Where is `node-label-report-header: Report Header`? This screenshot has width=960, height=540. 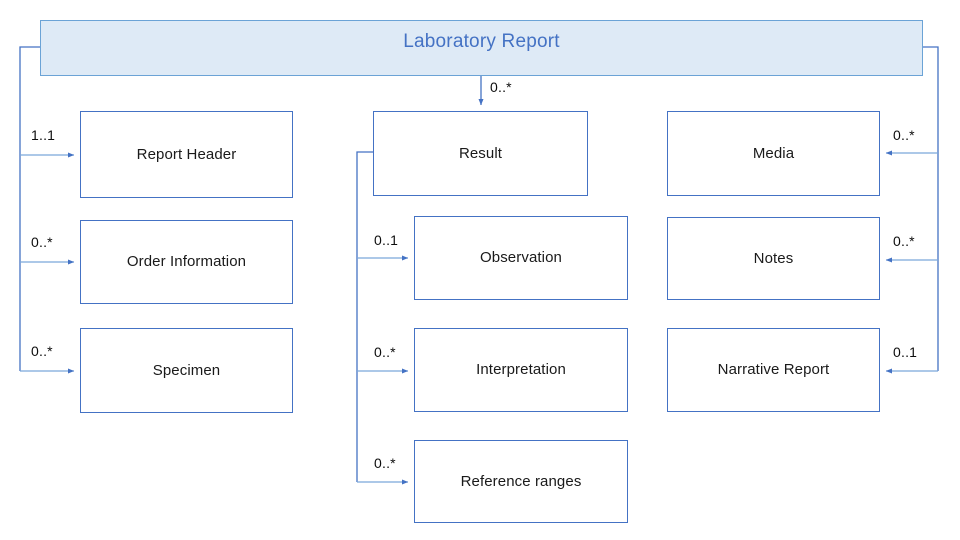
node-label-report-header: Report Header is located at coordinates (186, 154).